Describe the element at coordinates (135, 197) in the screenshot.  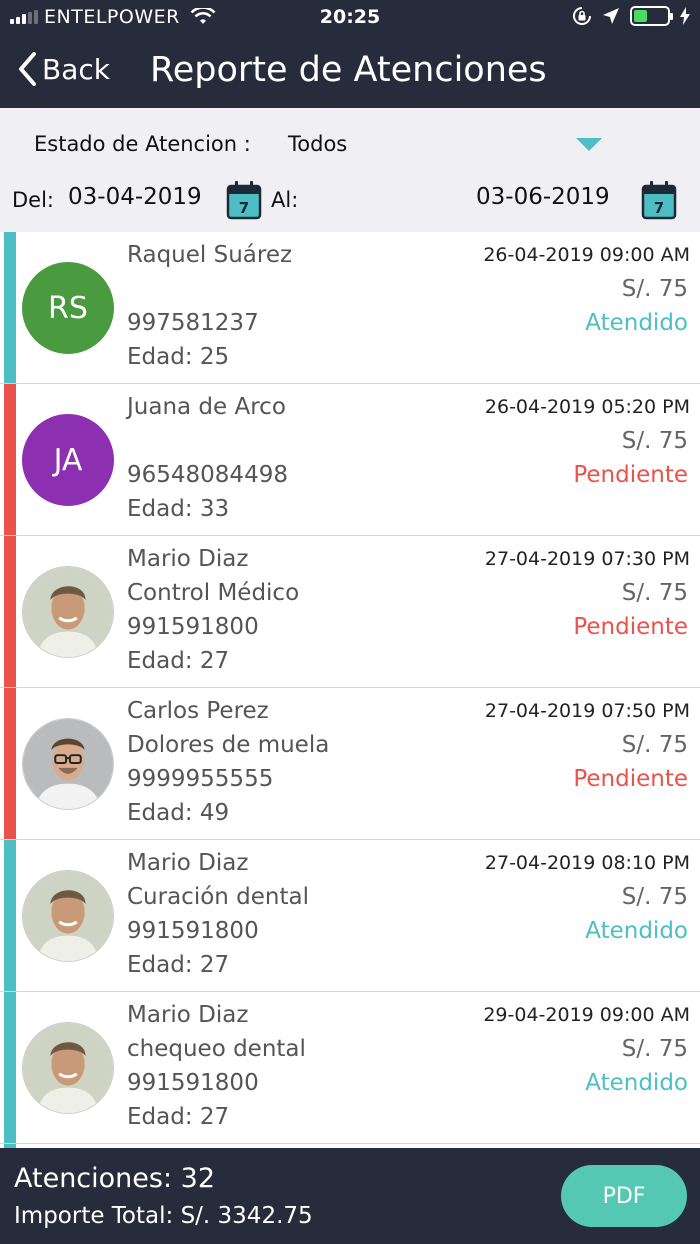
I see `from-date-value: 03-04-2019` at that location.